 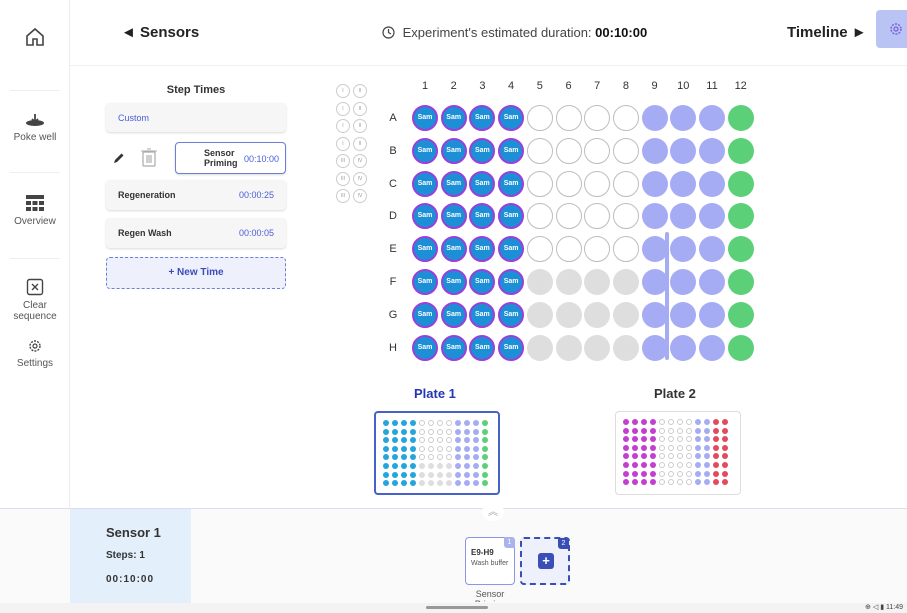 I want to click on well-G11, so click(x=712, y=314).